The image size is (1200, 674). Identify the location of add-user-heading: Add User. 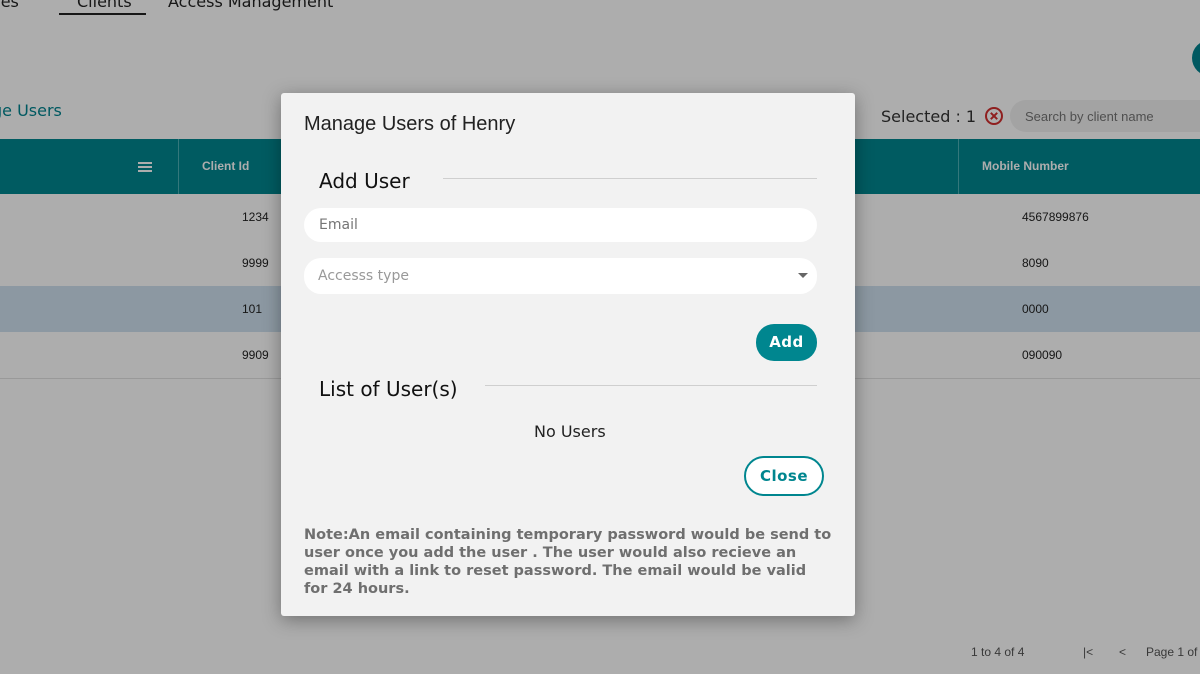
(364, 181).